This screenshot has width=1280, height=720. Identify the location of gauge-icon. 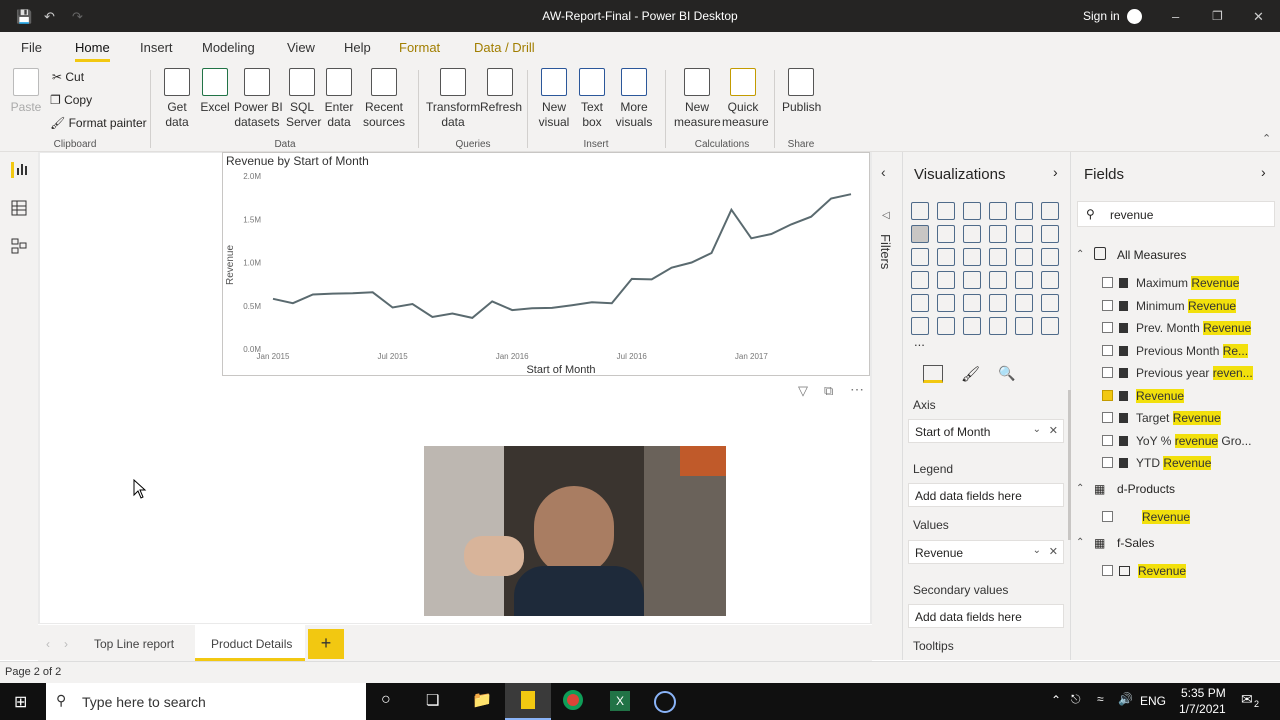
(998, 280).